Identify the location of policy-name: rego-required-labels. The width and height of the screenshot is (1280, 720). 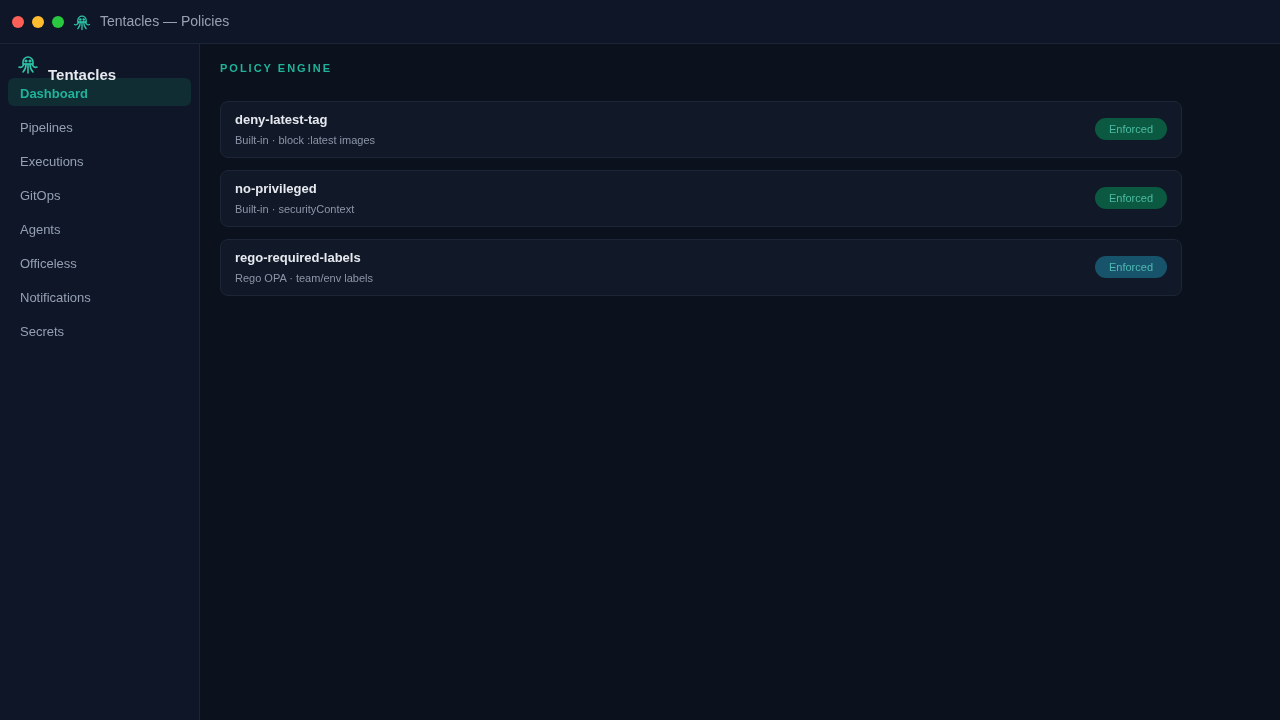
(298, 257).